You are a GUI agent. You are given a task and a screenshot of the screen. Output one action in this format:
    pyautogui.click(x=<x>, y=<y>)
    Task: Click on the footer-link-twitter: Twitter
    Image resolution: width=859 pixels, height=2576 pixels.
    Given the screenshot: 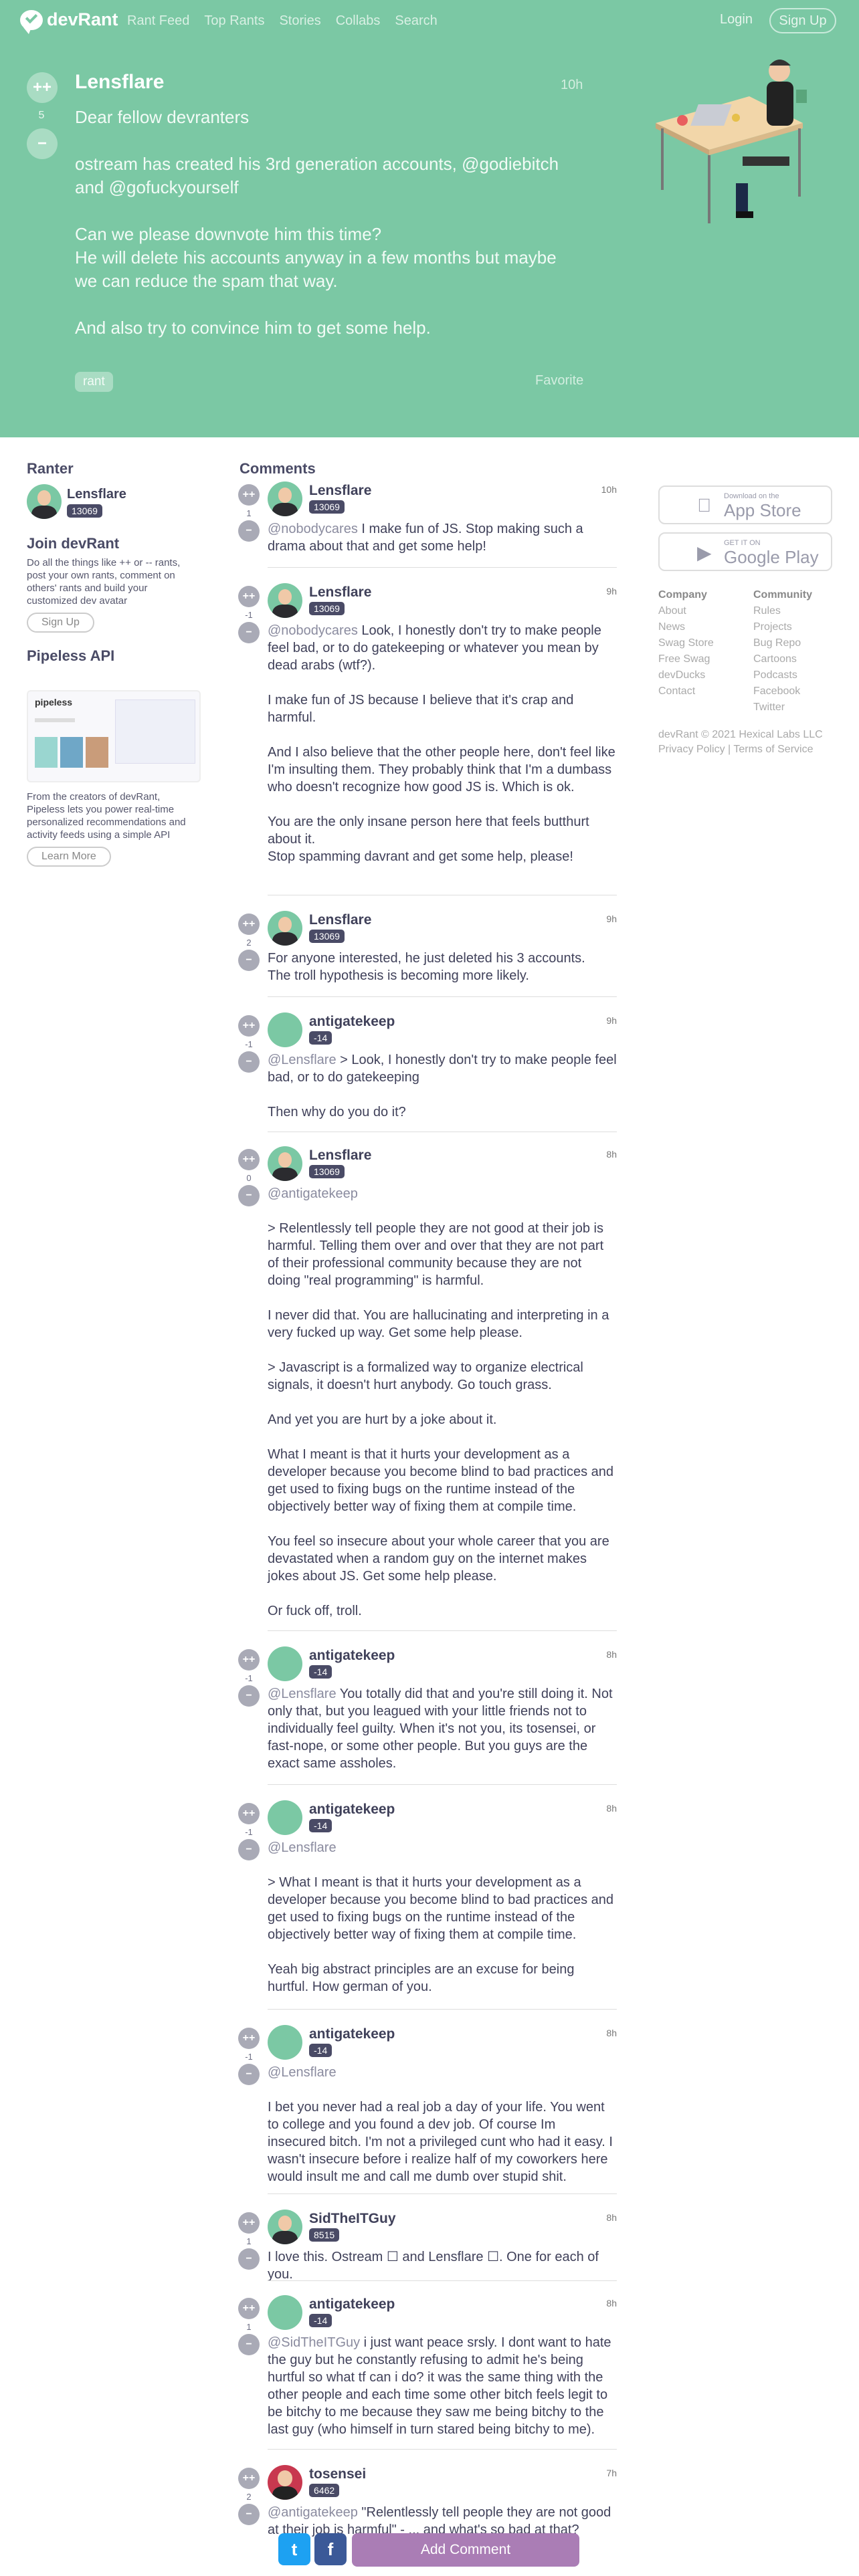 What is the action you would take?
    pyautogui.click(x=782, y=708)
    